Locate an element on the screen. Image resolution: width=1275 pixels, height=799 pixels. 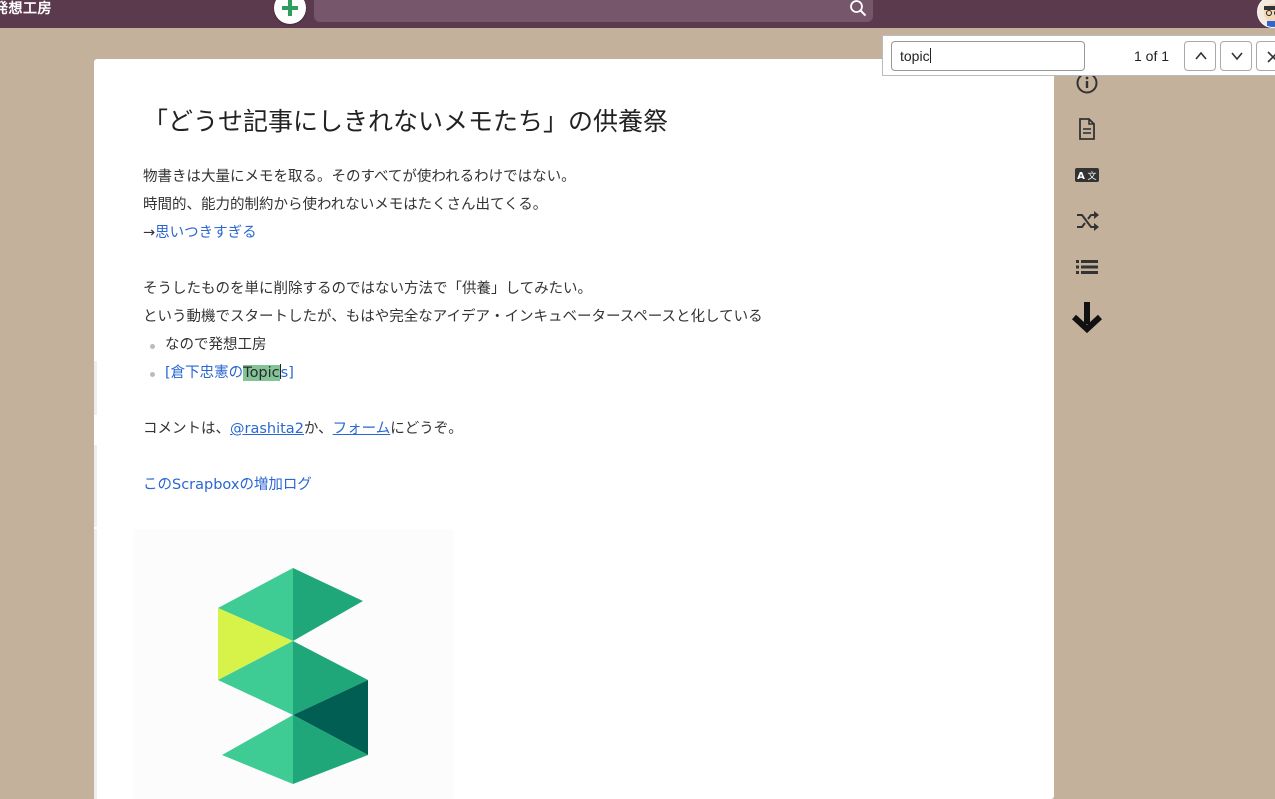
close-icon is located at coordinates (1270, 57).